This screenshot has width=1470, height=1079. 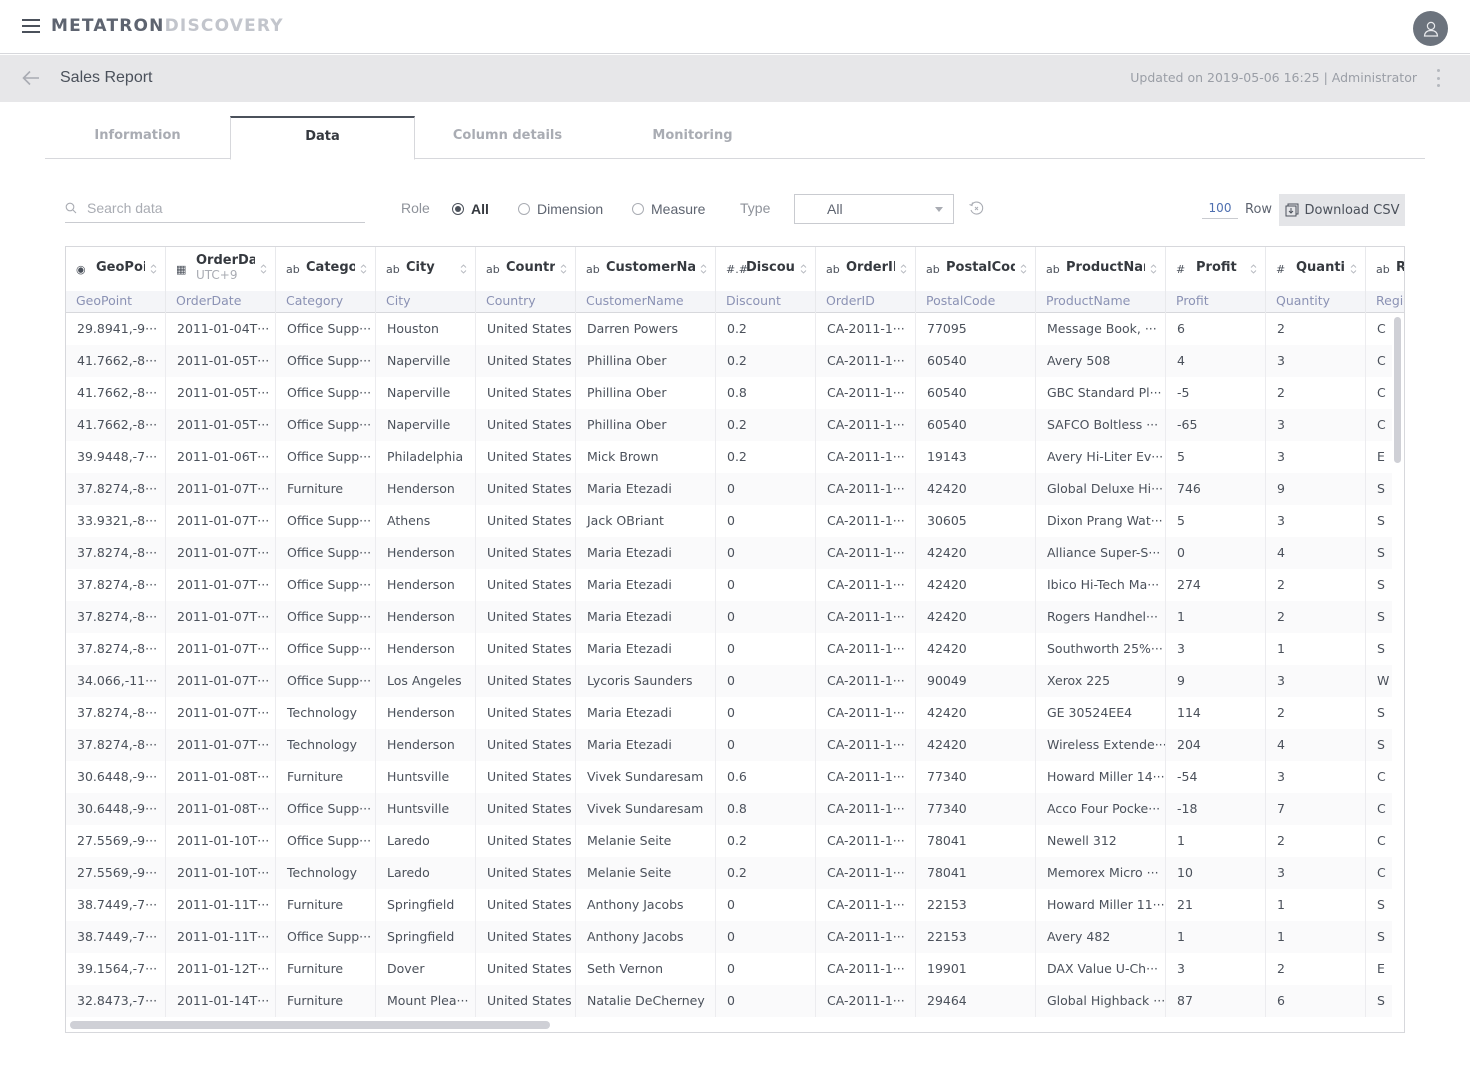 What do you see at coordinates (31, 78) in the screenshot?
I see `back-button` at bounding box center [31, 78].